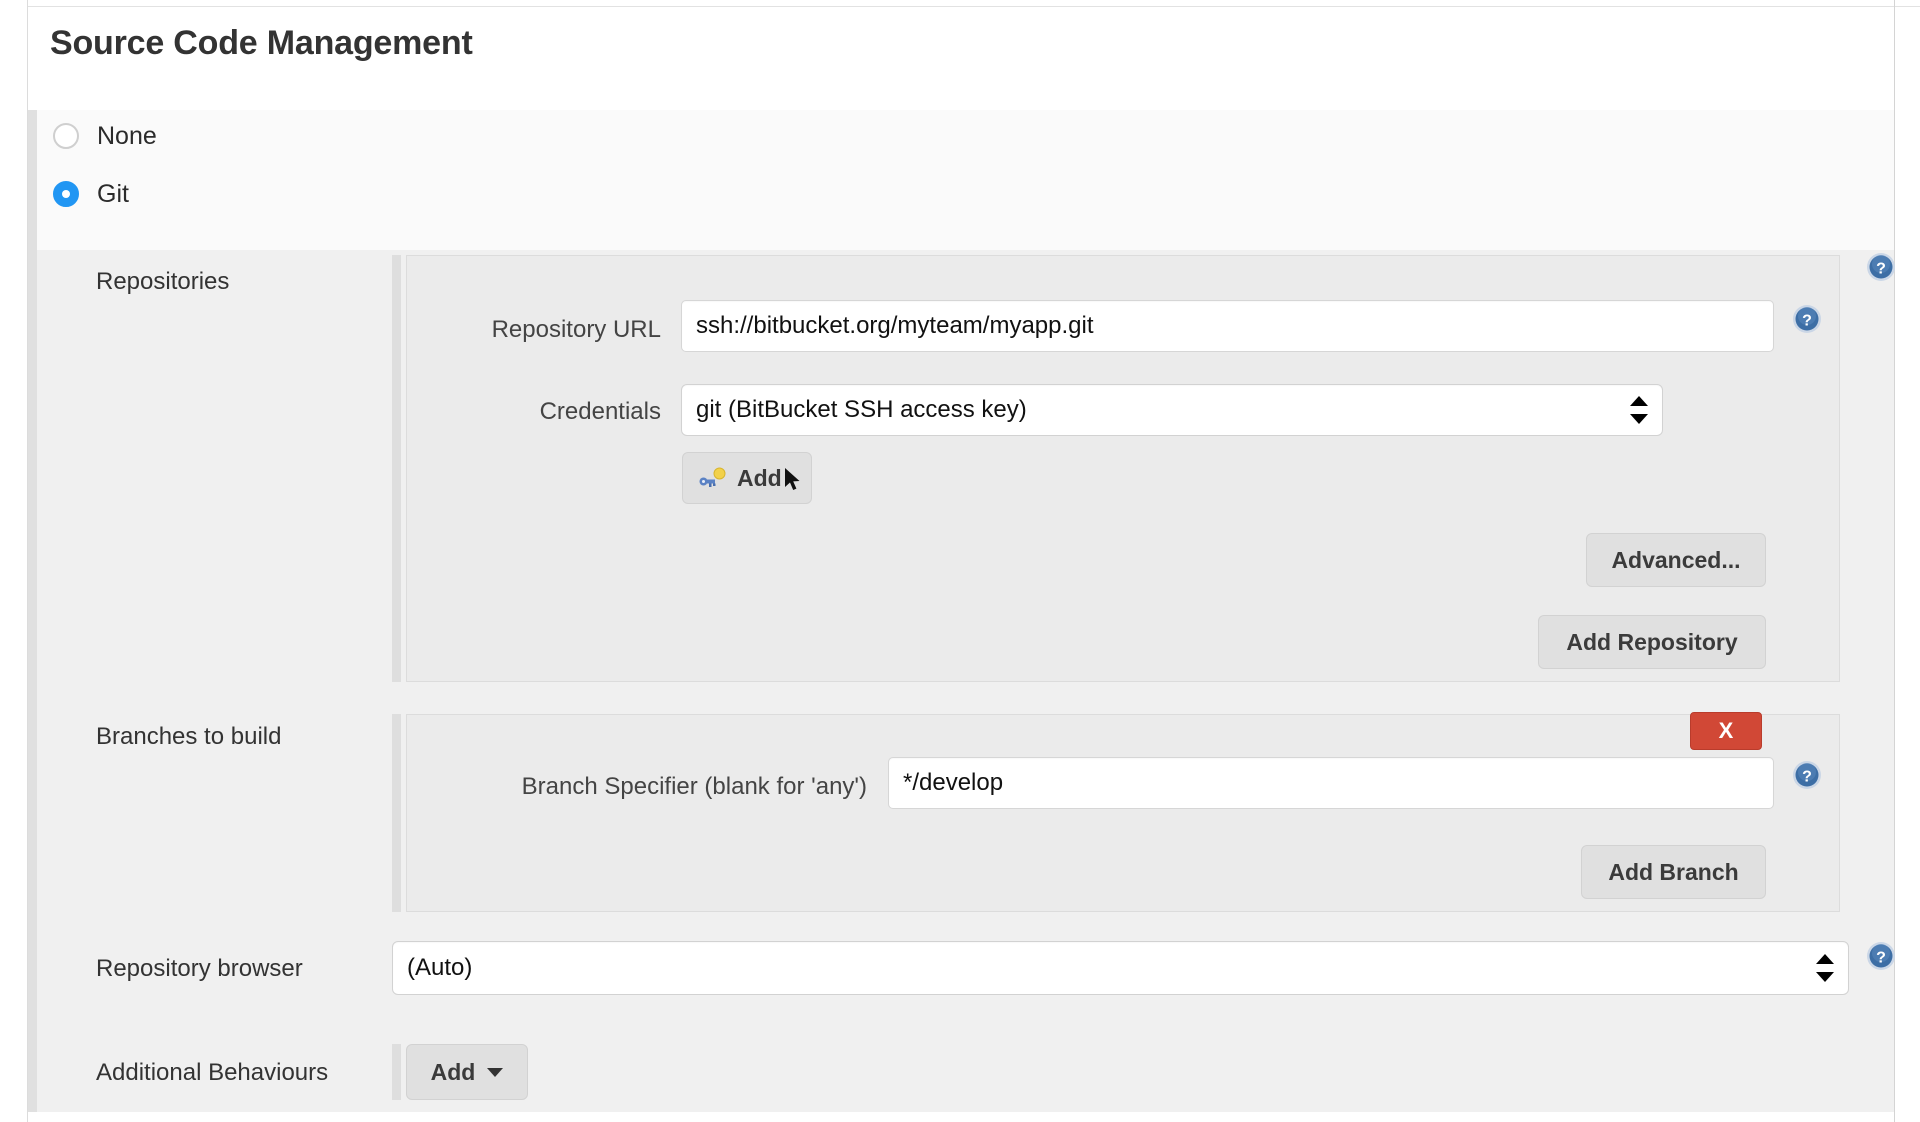 This screenshot has height=1122, width=1920. I want to click on additional-behaviours-row-label: Additional Behaviours, so click(212, 1072).